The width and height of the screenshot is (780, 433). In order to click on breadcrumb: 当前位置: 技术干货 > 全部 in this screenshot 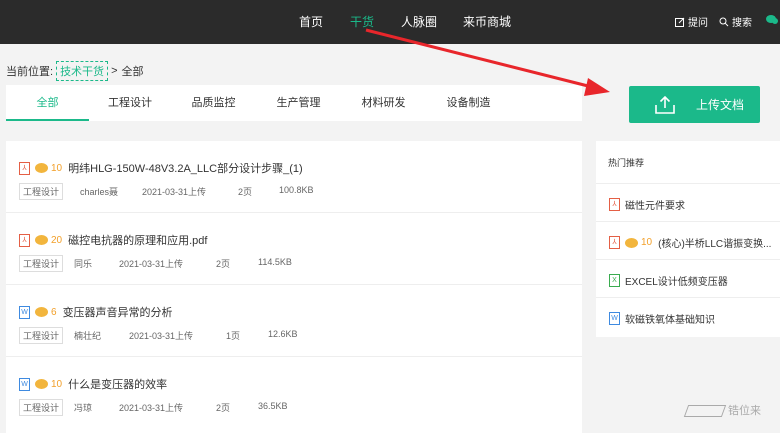, I will do `click(75, 71)`.